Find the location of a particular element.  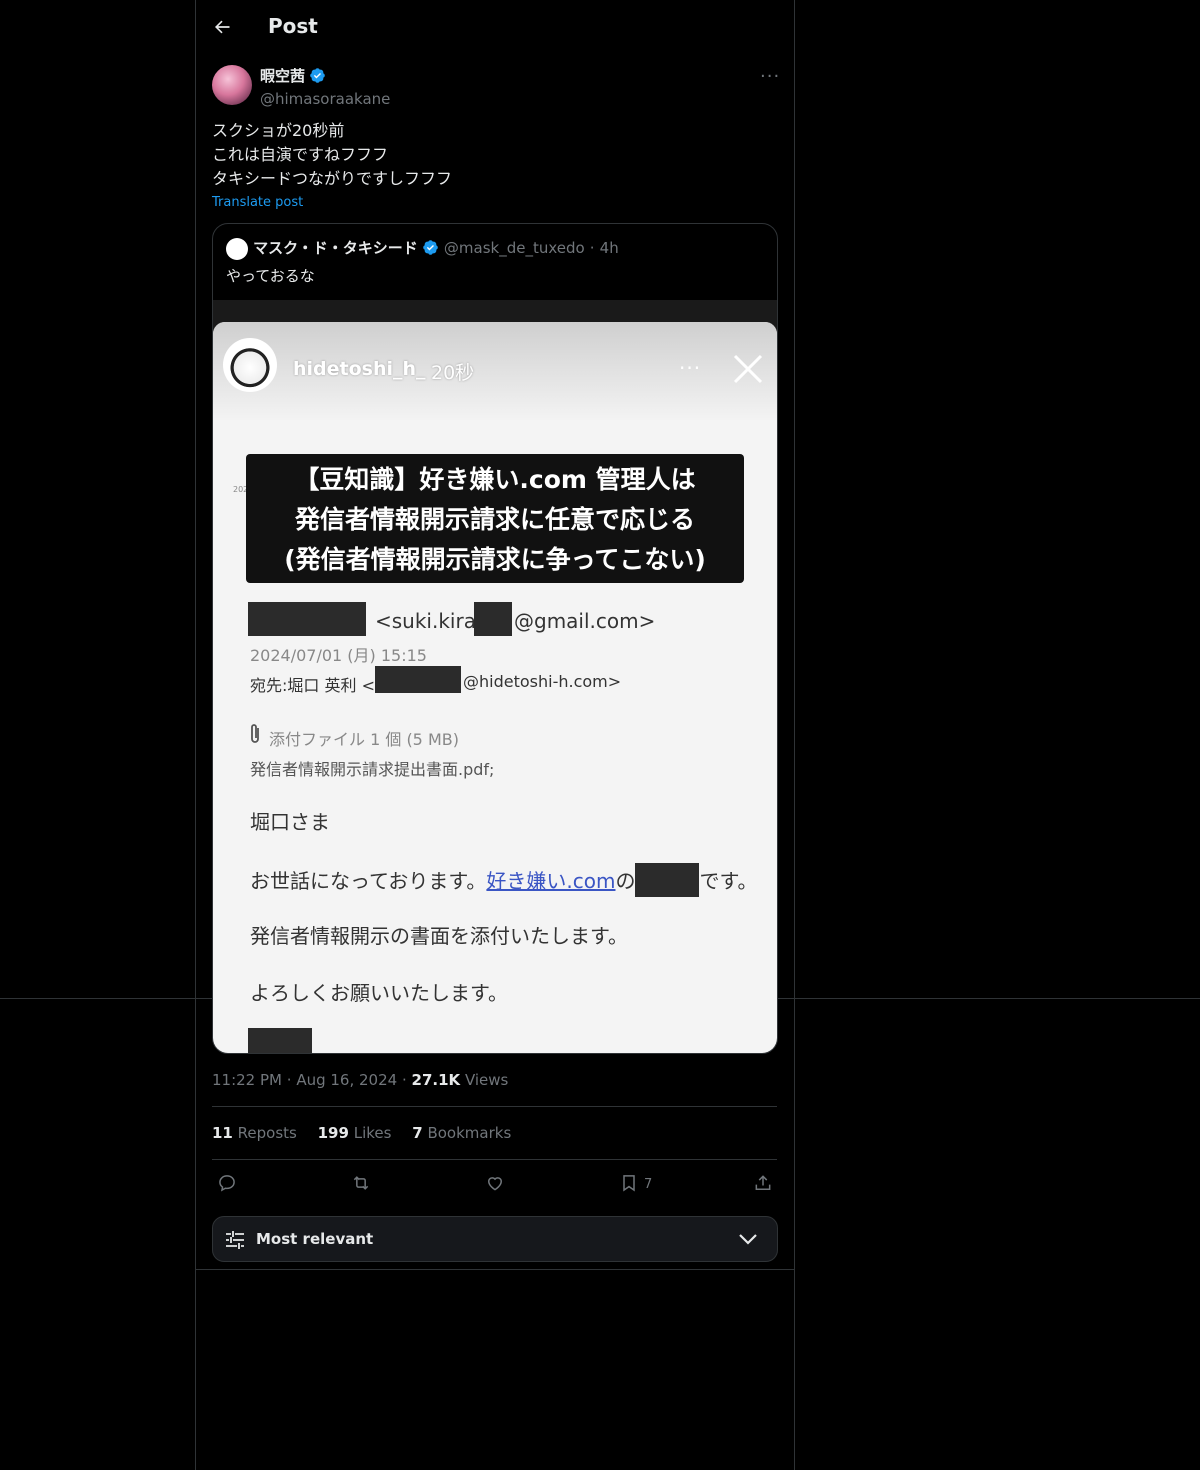

quote-author-handle: @mask_de_tuxedo is located at coordinates (514, 248).